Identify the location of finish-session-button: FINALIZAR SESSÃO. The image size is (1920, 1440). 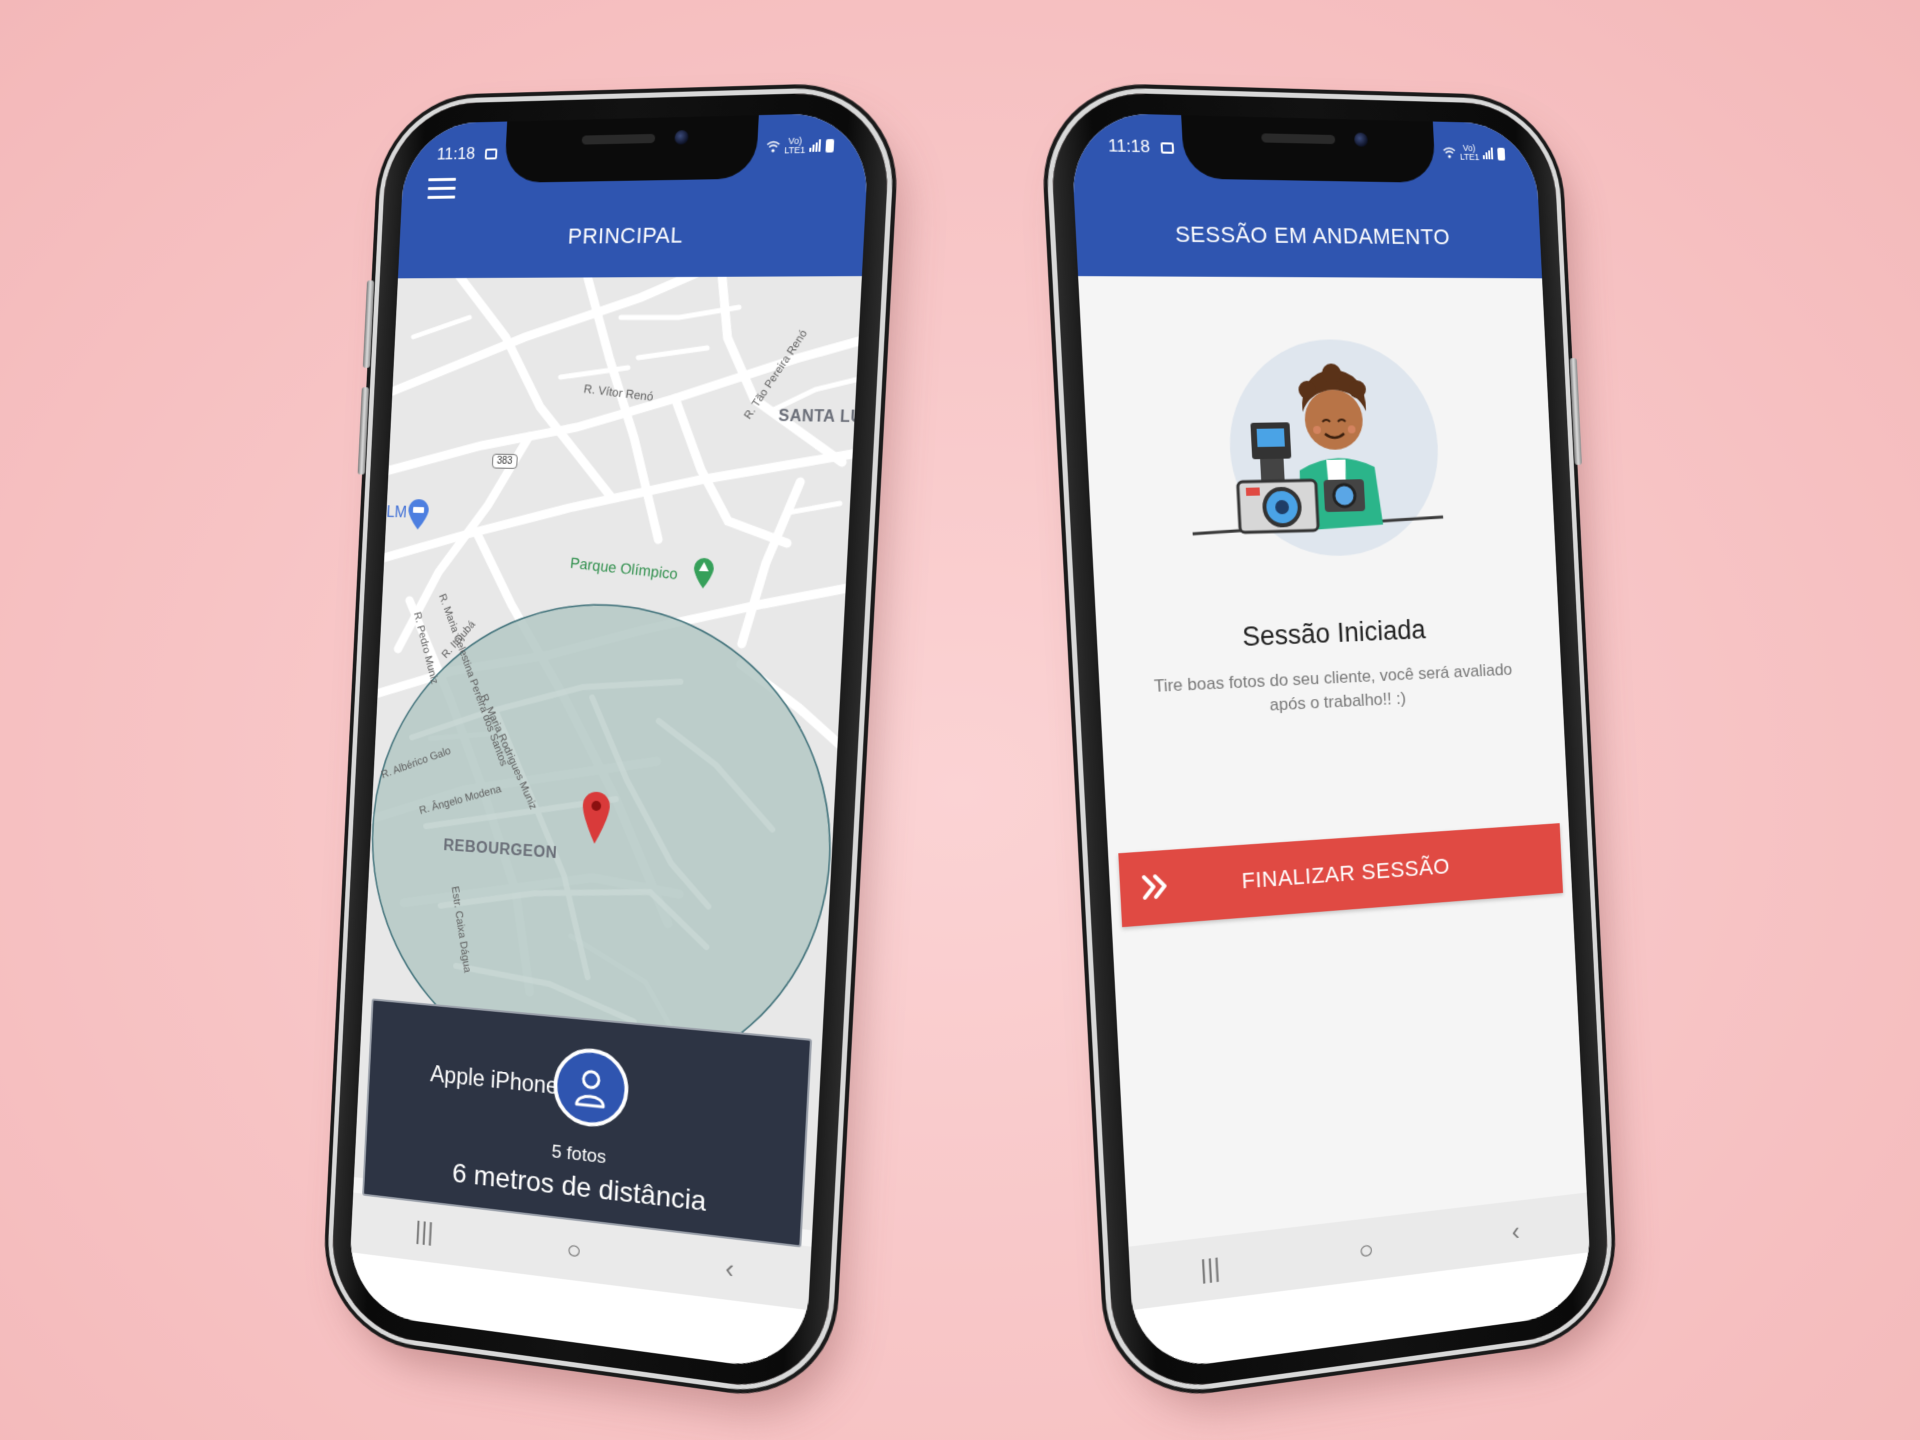
(1341, 875).